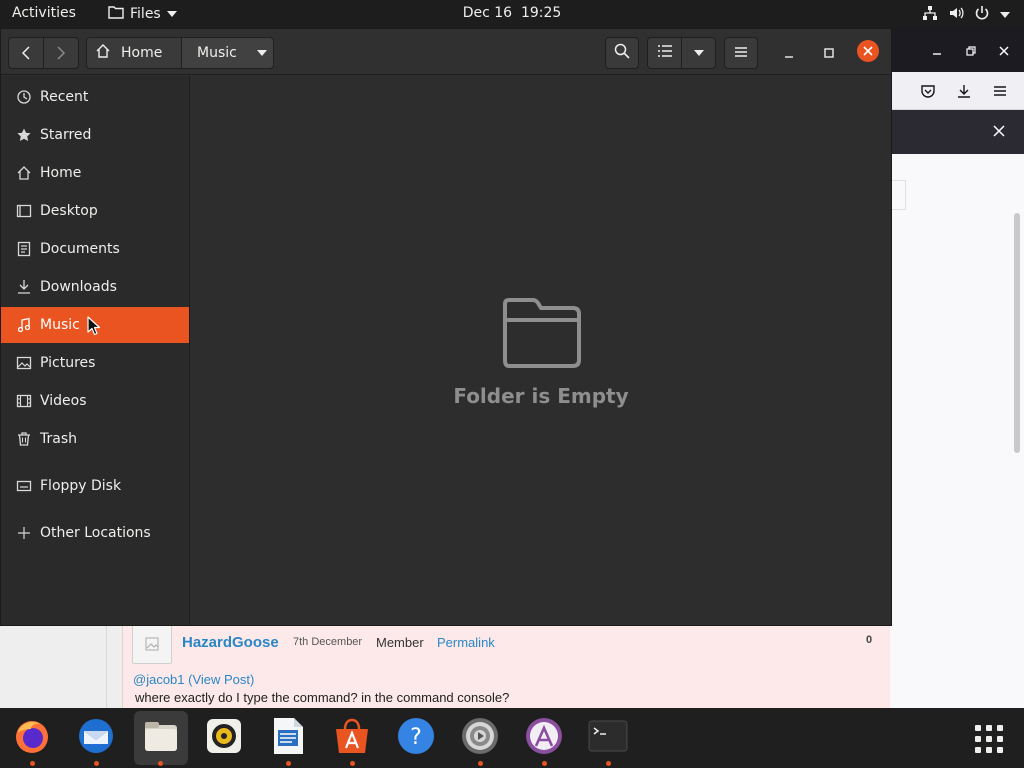 The image size is (1024, 768). I want to click on chevron-down-icon, so click(171, 14).